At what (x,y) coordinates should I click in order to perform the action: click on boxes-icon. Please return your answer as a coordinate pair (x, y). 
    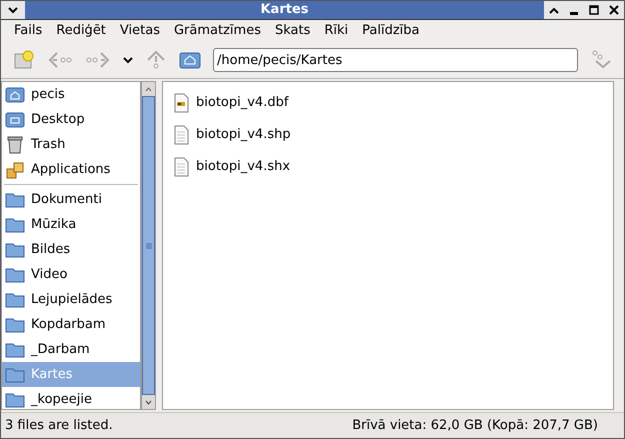
    Looking at the image, I should click on (15, 170).